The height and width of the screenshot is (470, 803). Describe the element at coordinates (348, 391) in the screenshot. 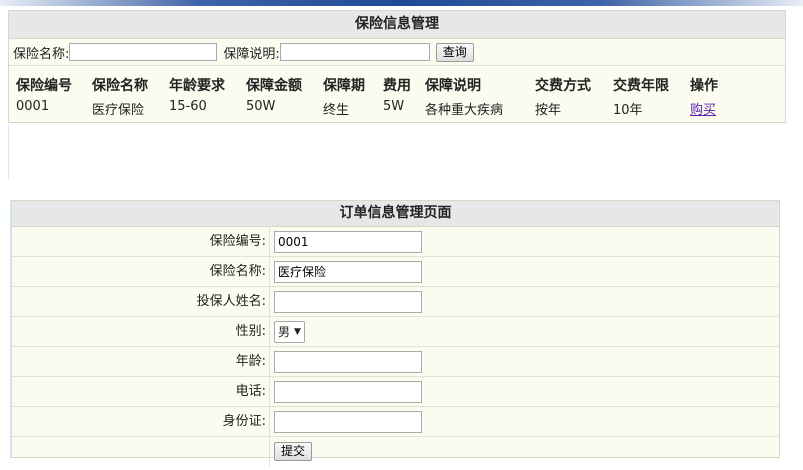

I see `phone-field` at that location.